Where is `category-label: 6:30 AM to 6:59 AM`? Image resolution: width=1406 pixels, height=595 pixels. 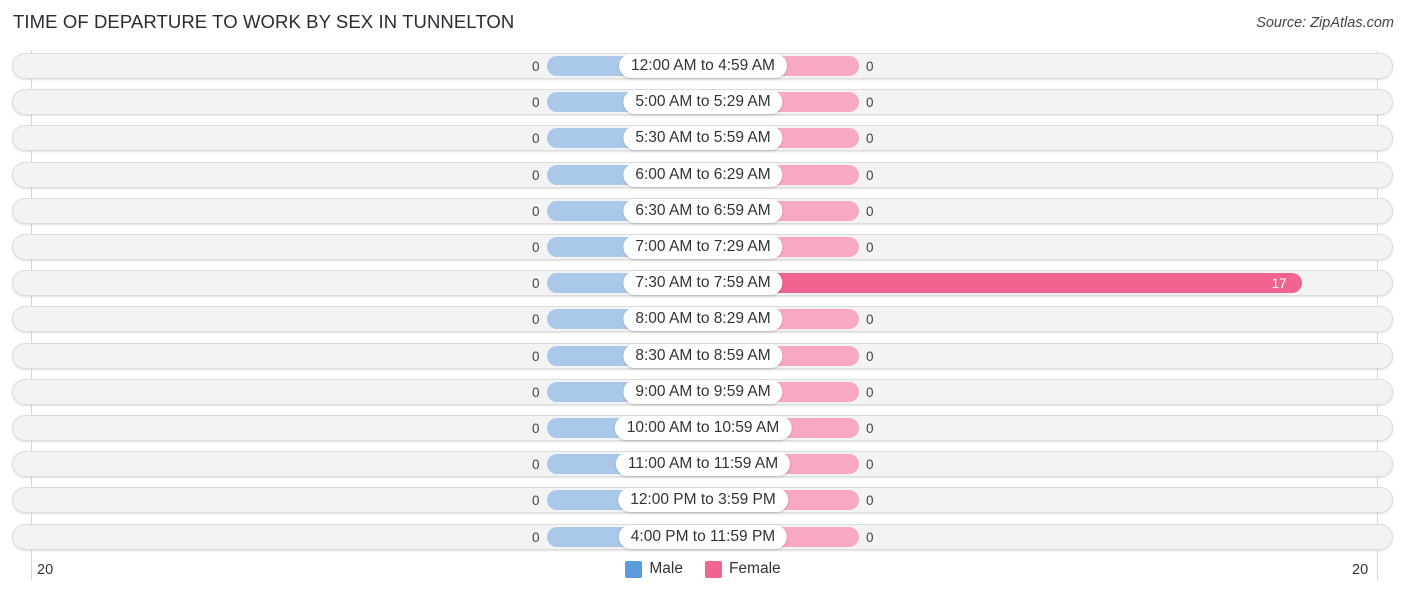
category-label: 6:30 AM to 6:59 AM is located at coordinates (703, 210).